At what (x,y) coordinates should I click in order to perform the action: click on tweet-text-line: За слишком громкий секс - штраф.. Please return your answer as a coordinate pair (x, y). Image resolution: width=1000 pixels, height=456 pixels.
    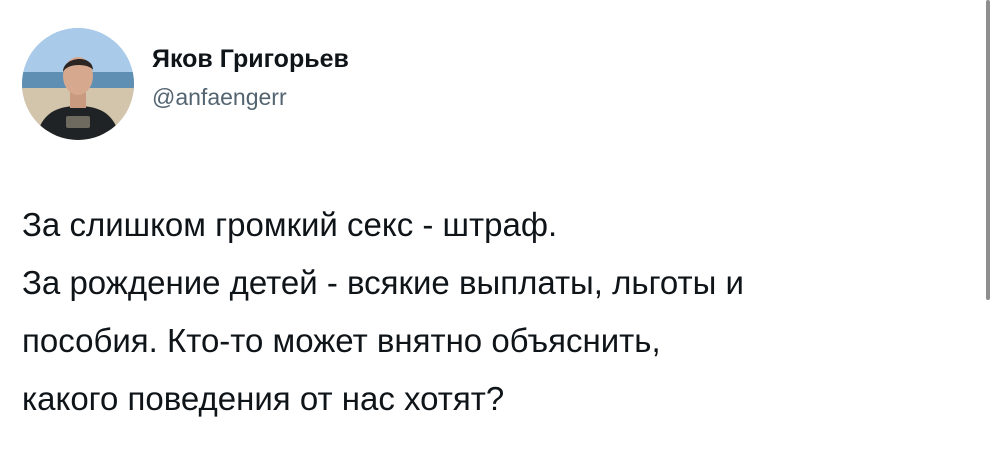
    Looking at the image, I should click on (290, 224).